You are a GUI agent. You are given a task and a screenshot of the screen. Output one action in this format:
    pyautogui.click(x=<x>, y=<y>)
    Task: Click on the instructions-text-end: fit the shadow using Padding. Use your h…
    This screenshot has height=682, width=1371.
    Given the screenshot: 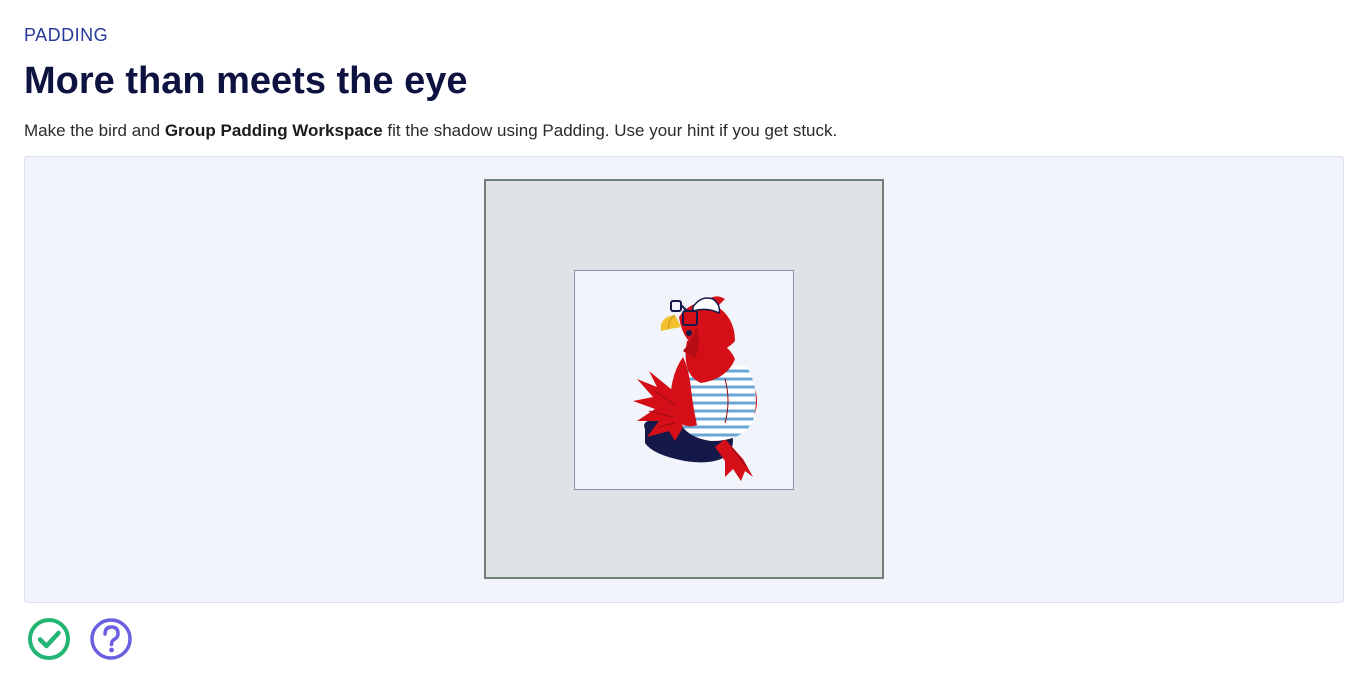 What is the action you would take?
    pyautogui.click(x=610, y=130)
    